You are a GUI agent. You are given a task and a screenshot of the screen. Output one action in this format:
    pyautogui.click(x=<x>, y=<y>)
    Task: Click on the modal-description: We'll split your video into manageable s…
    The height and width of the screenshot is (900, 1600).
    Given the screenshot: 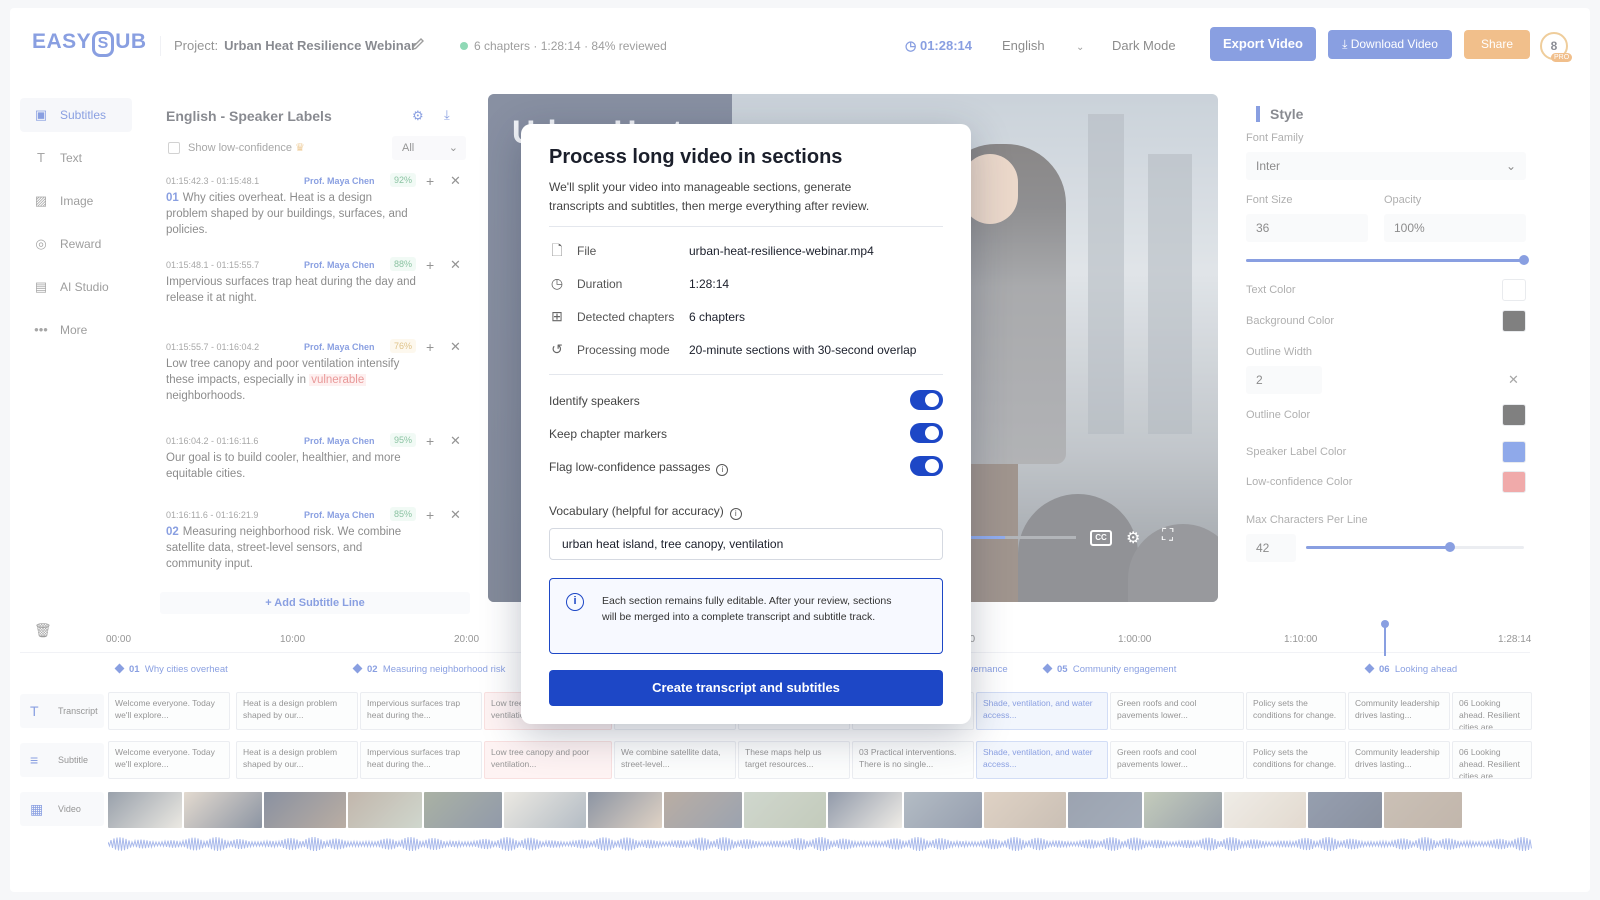 What is the action you would take?
    pyautogui.click(x=709, y=196)
    